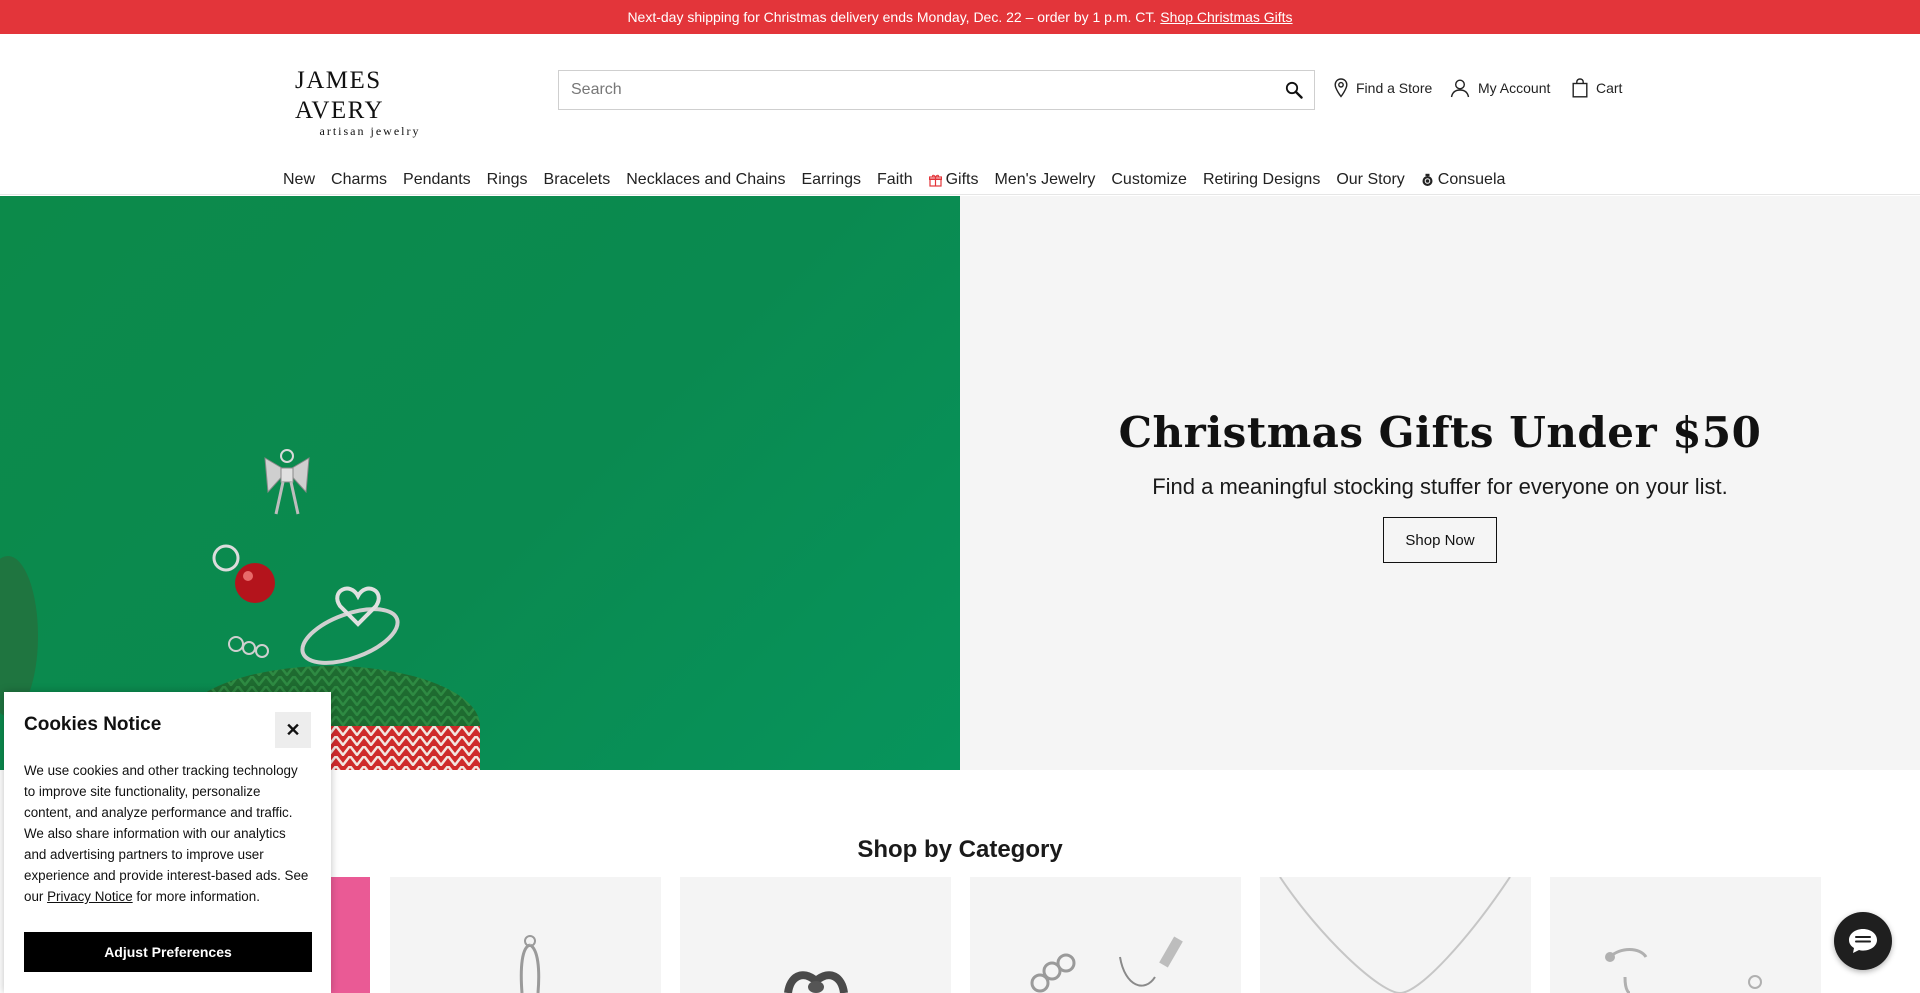 The width and height of the screenshot is (1920, 993). Describe the element at coordinates (1440, 432) in the screenshot. I see `hero-title: Christmas Gifts Under $50` at that location.